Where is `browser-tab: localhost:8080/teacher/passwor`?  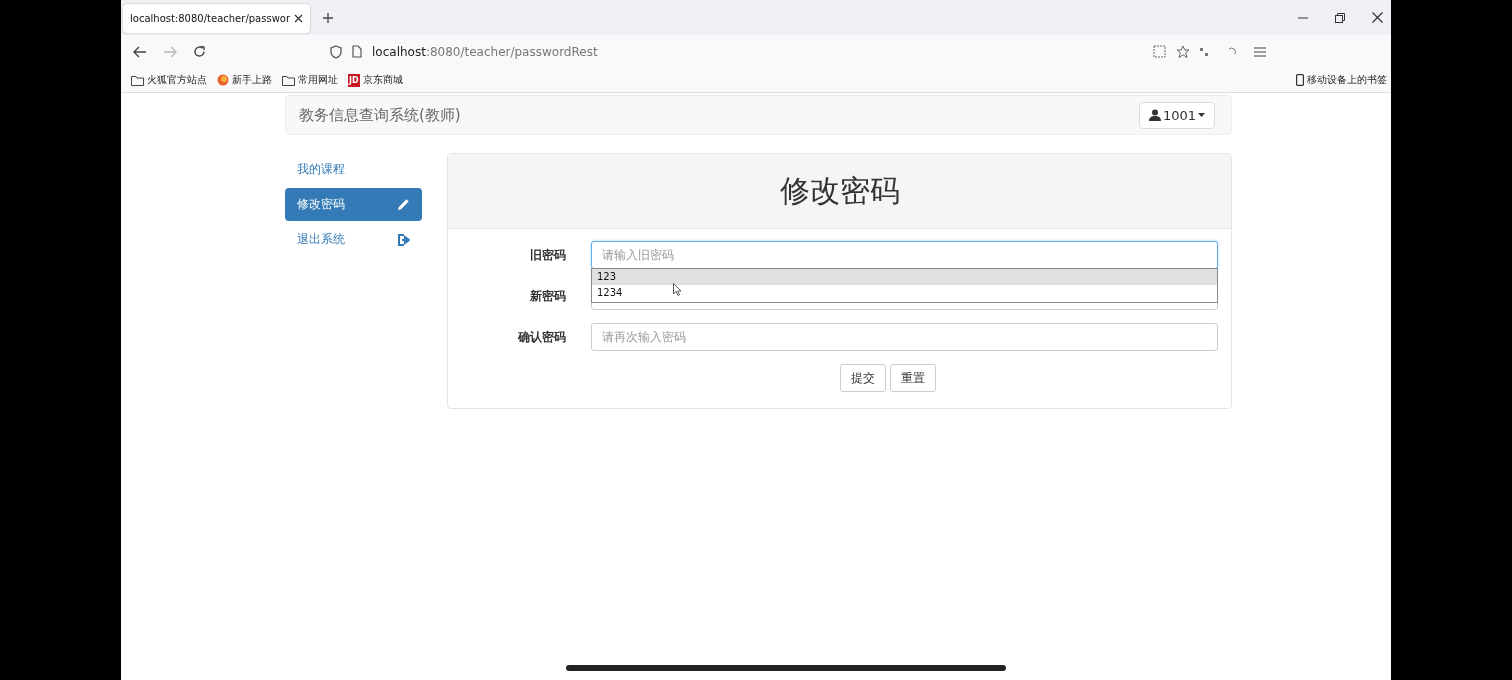 browser-tab: localhost:8080/teacher/passwor is located at coordinates (217, 18).